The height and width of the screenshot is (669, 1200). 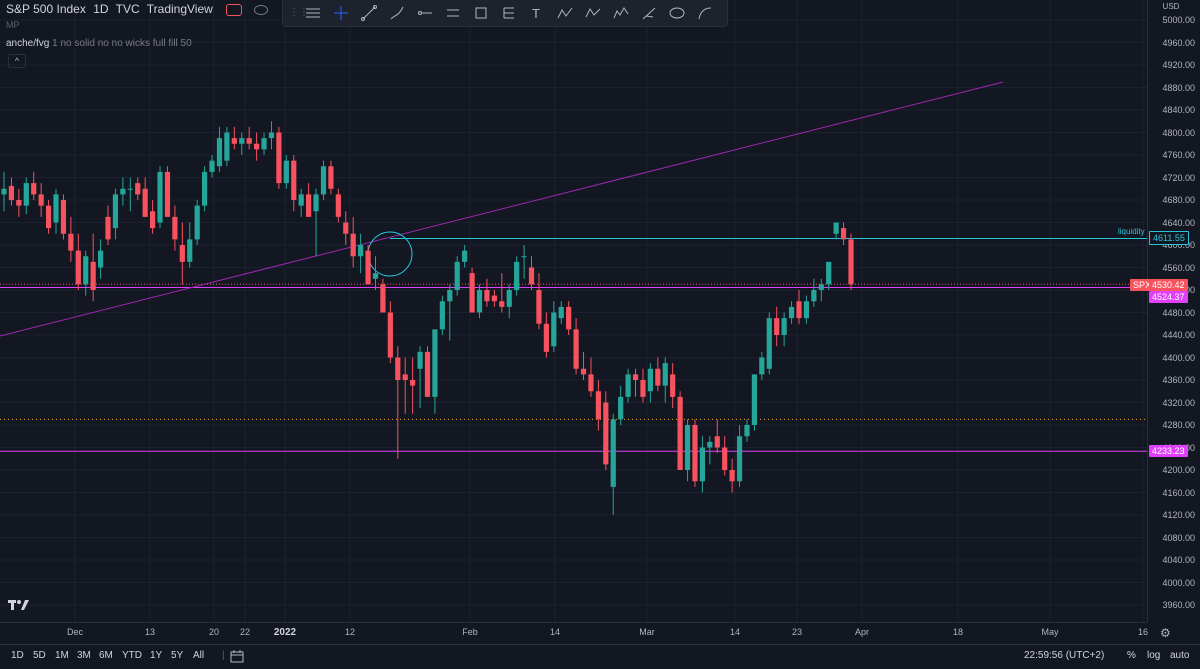 I want to click on timeframe-1y: 1Y, so click(x=156, y=655).